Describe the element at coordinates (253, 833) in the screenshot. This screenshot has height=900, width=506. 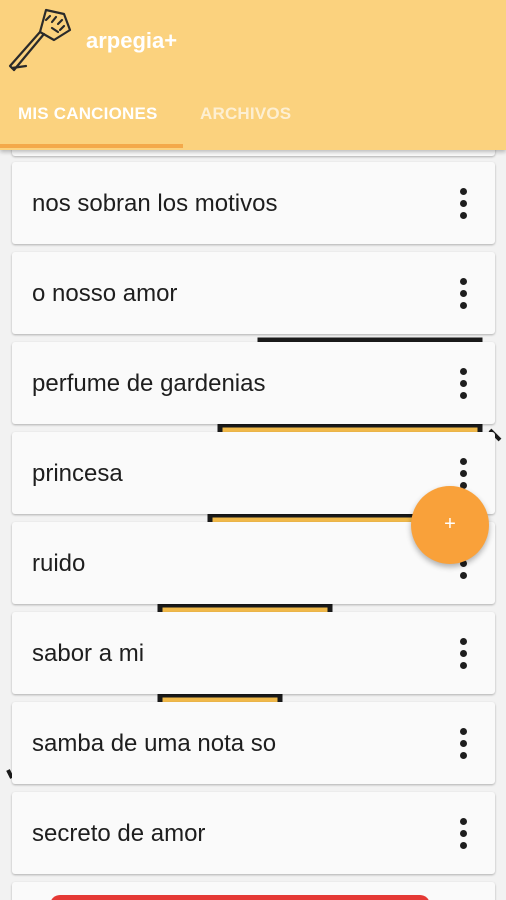
I see `song-item: secreto de amor` at that location.